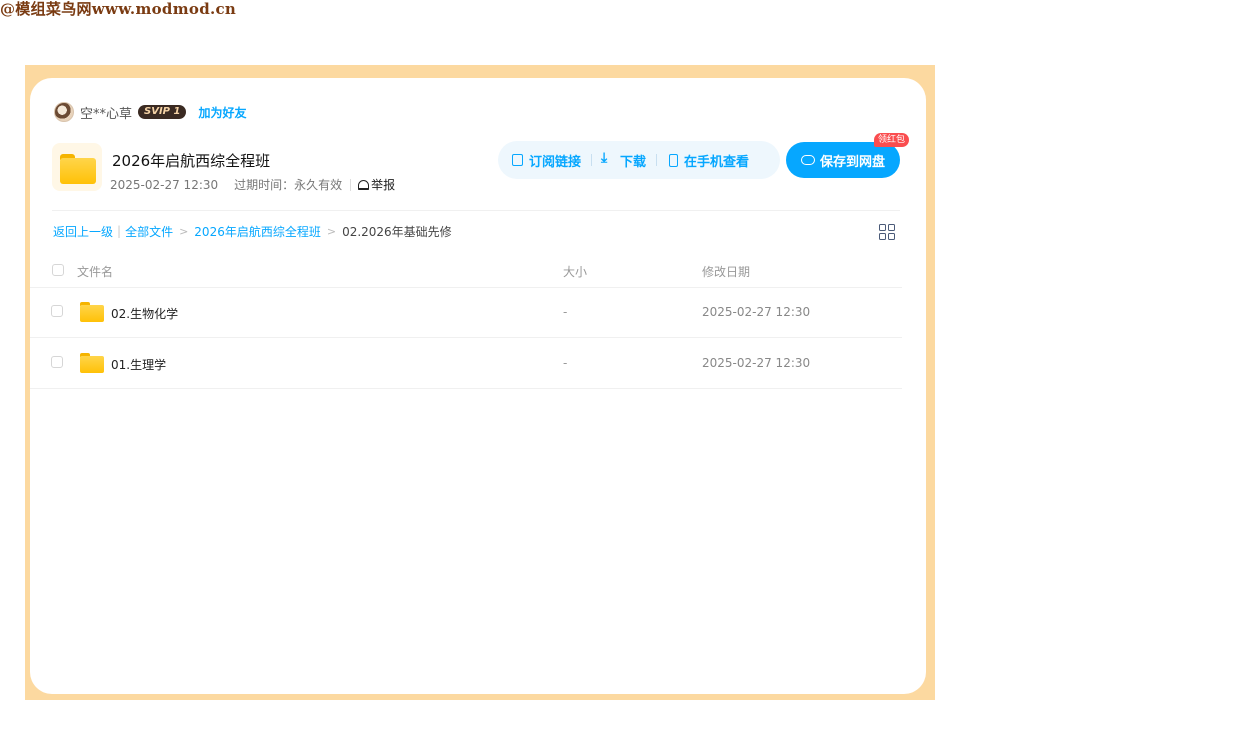 The height and width of the screenshot is (749, 1246). Describe the element at coordinates (607, 158) in the screenshot. I see `download-icon` at that location.